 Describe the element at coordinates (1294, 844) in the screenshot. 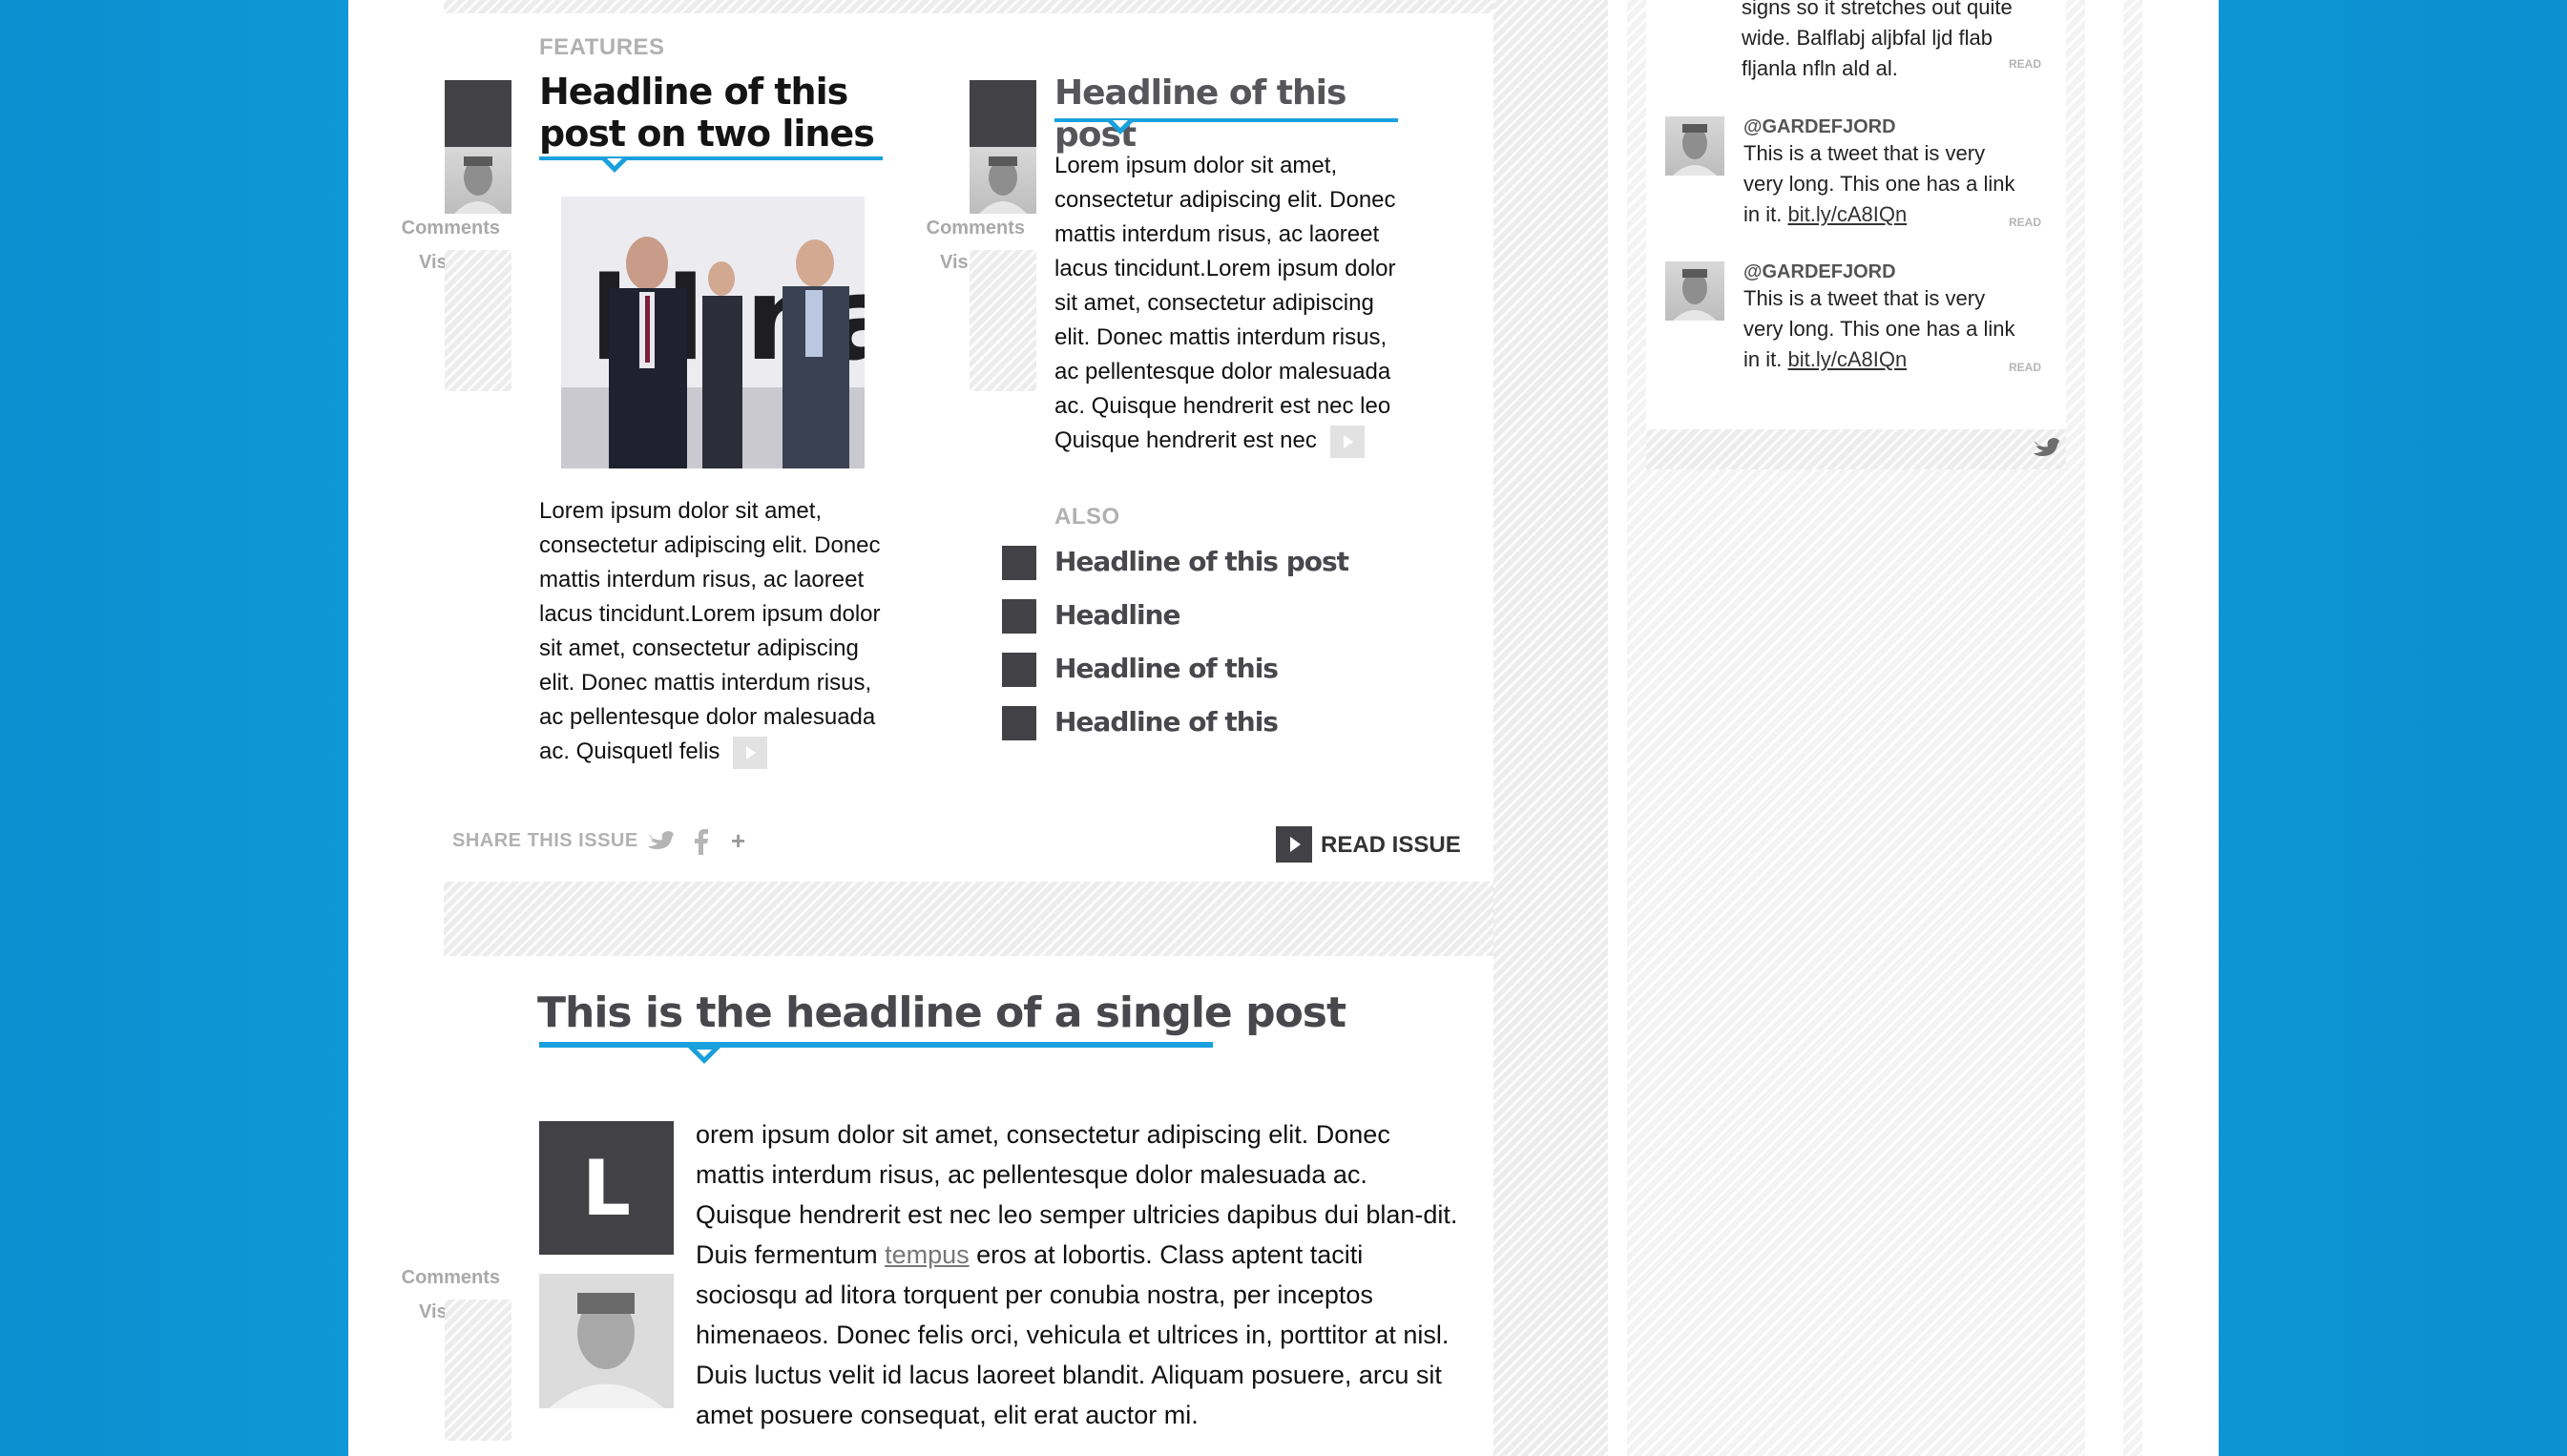

I see `read-issue-arrow-icon` at that location.